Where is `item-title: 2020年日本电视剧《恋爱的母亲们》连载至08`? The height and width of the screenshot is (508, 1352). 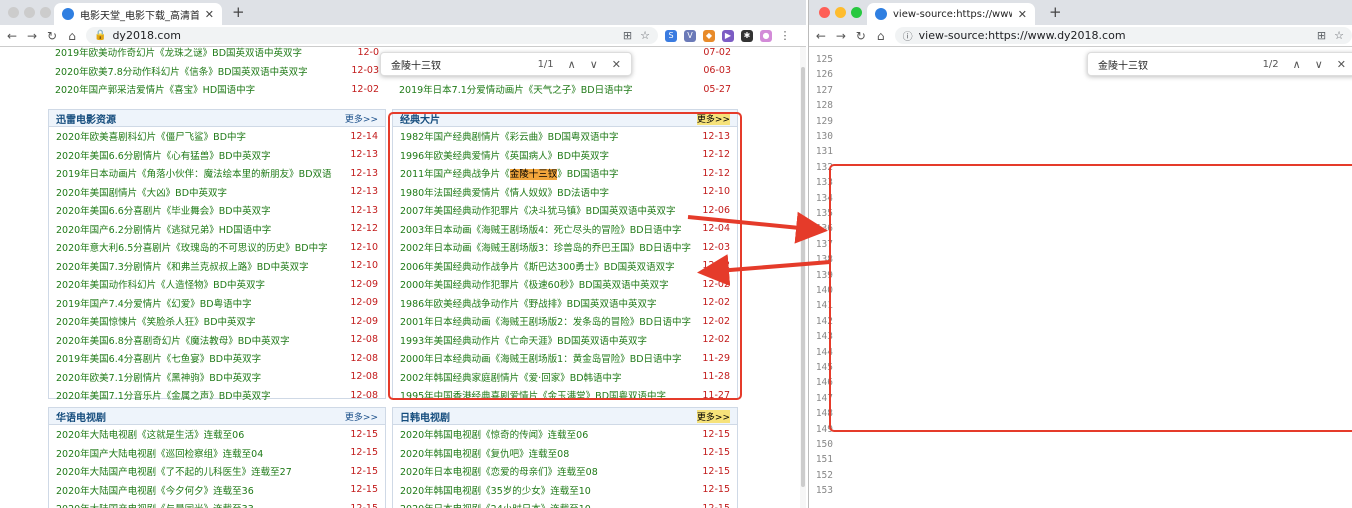
item-title: 2020年日本电视剧《恋爱的母亲们》连载至08 is located at coordinates (499, 471).